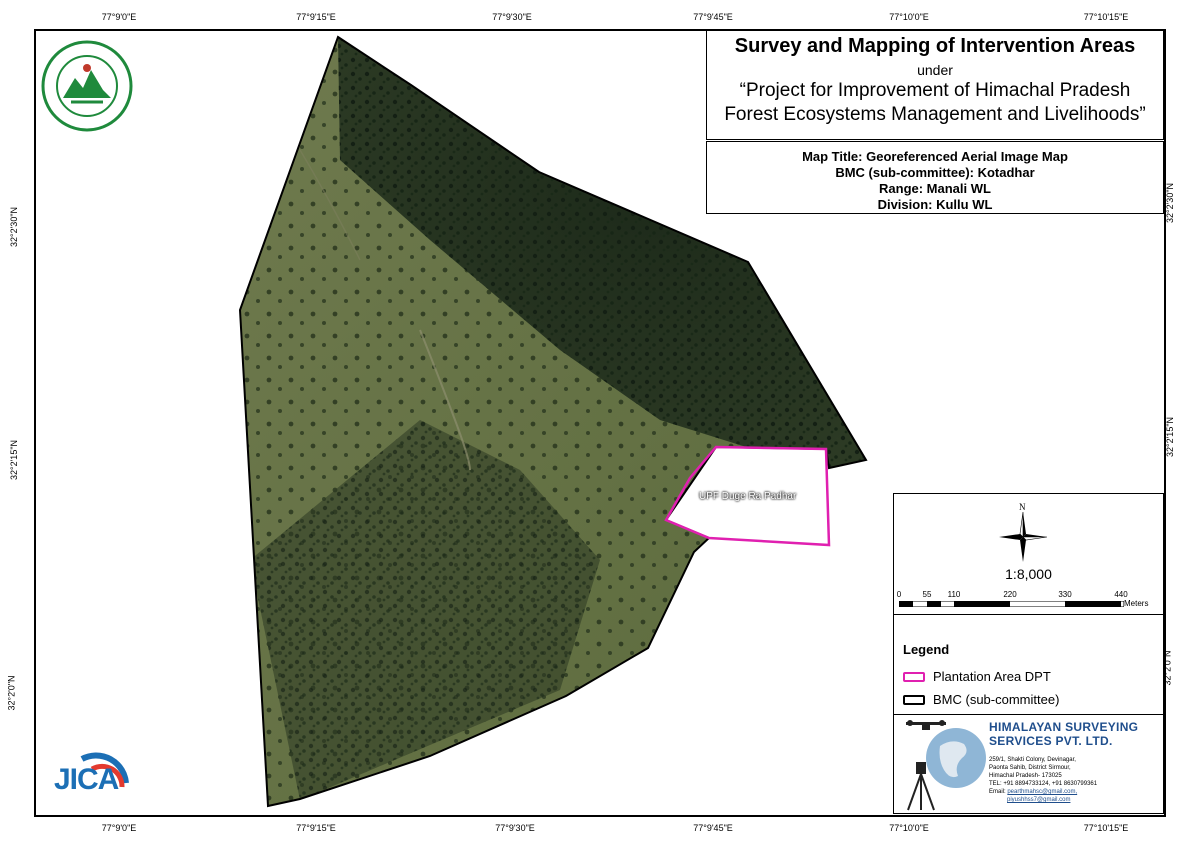  Describe the element at coordinates (935, 188) in the screenshot. I see `range-name: Range: Manali WL` at that location.